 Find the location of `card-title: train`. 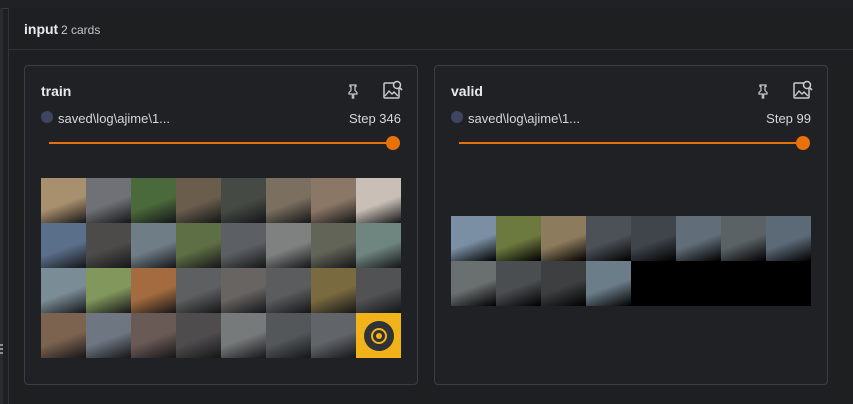

card-title: train is located at coordinates (56, 91).